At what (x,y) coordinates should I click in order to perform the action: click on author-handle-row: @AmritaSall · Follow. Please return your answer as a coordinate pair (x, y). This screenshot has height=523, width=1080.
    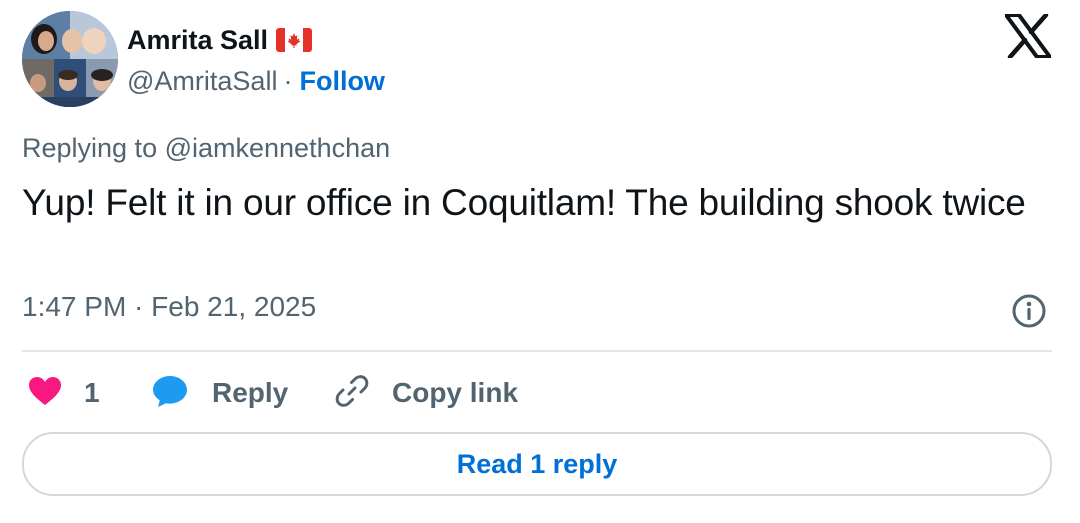
    Looking at the image, I should click on (256, 81).